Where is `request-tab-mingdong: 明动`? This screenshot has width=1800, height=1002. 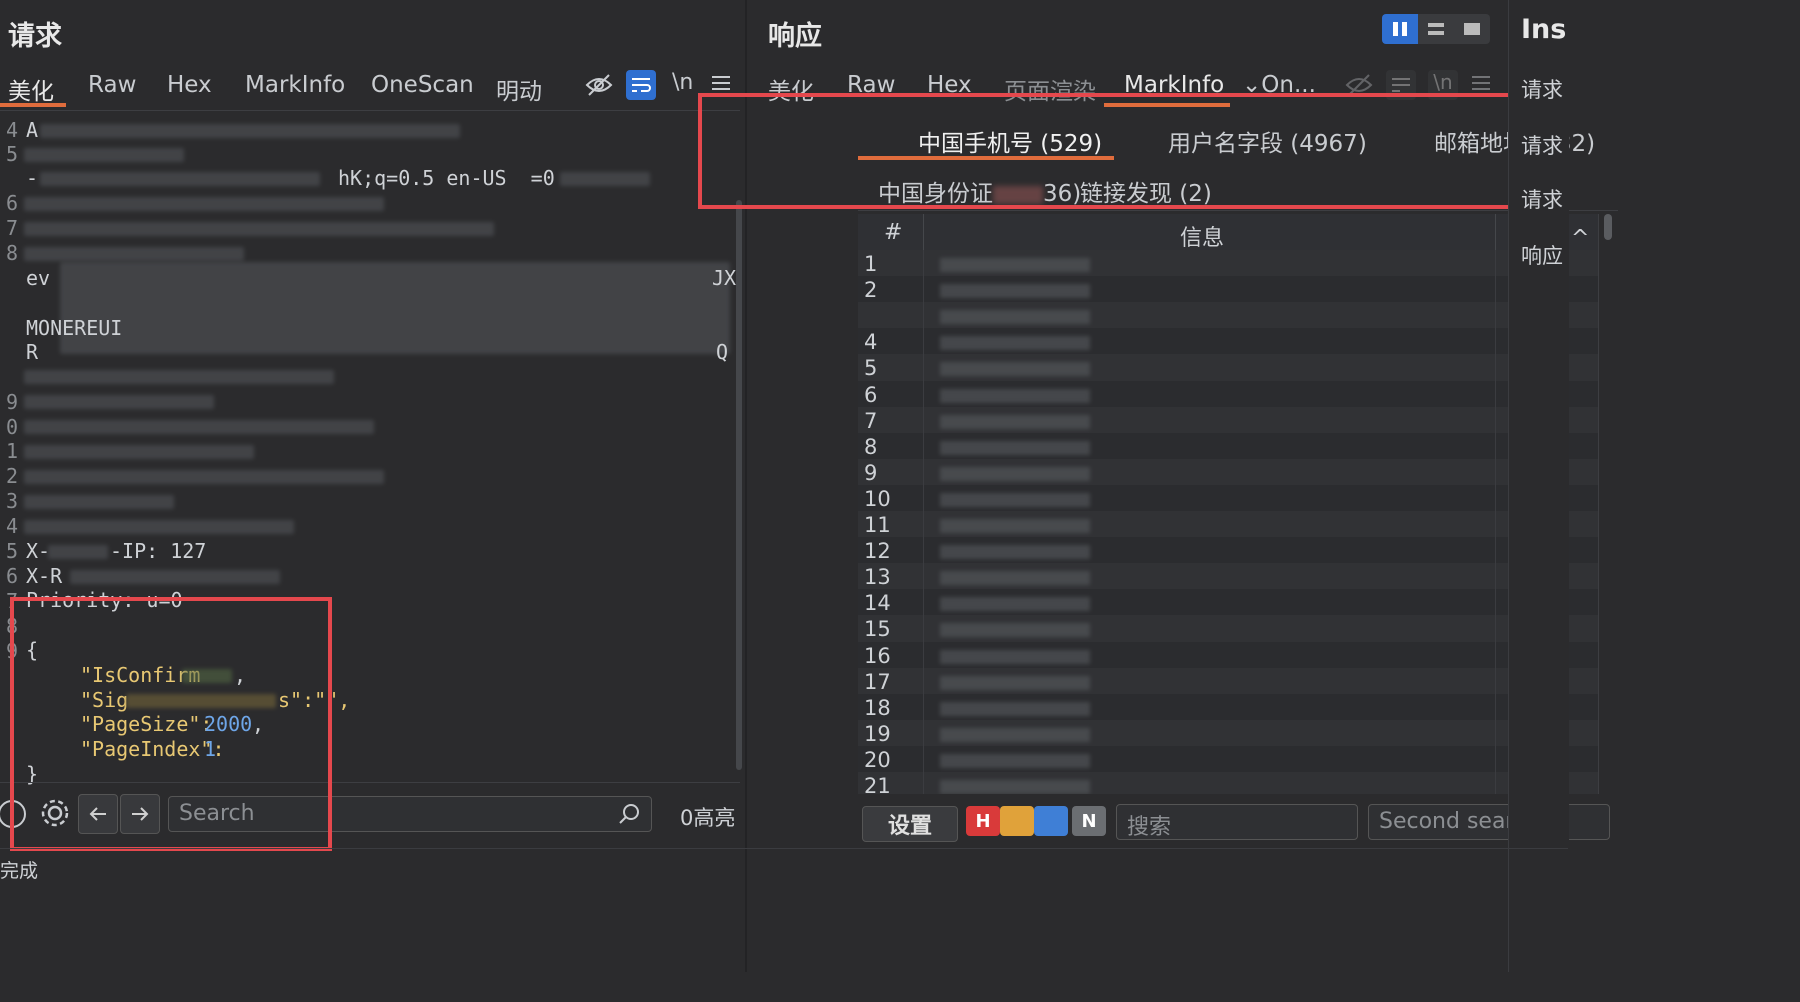 request-tab-mingdong: 明动 is located at coordinates (519, 89).